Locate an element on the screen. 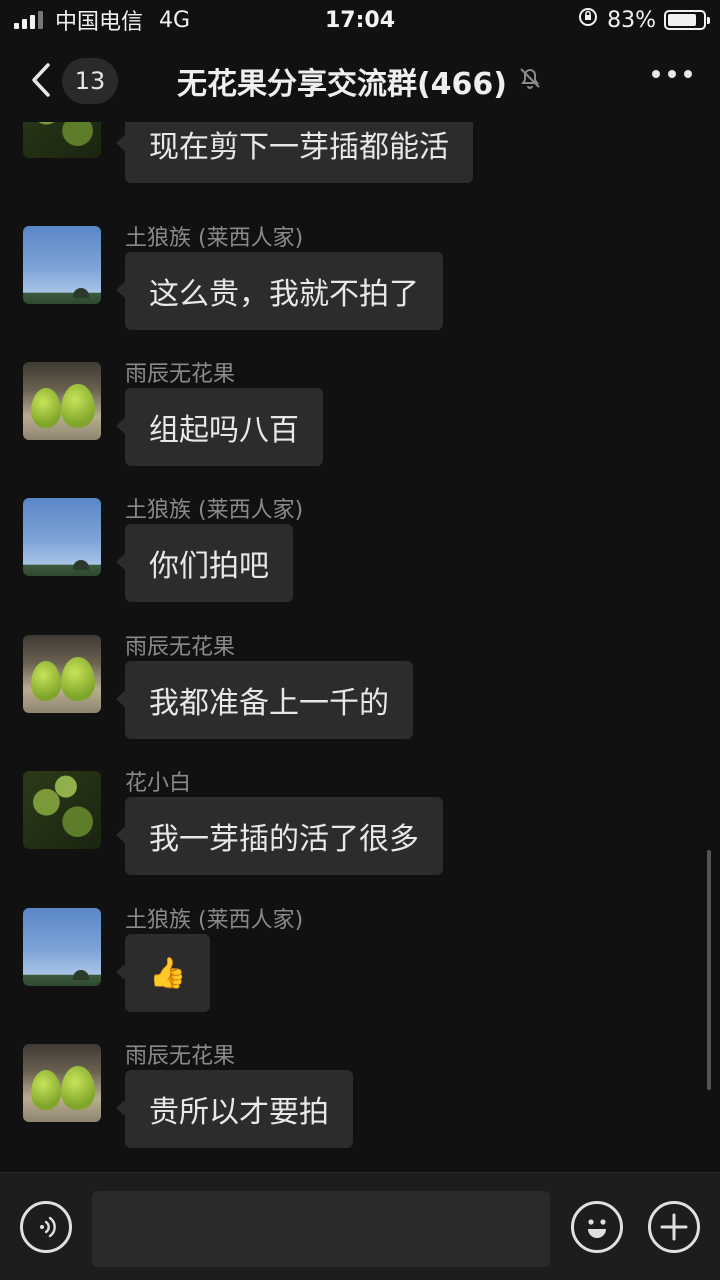 Image resolution: width=720 pixels, height=1280 pixels. battery-percent: 83% is located at coordinates (631, 20).